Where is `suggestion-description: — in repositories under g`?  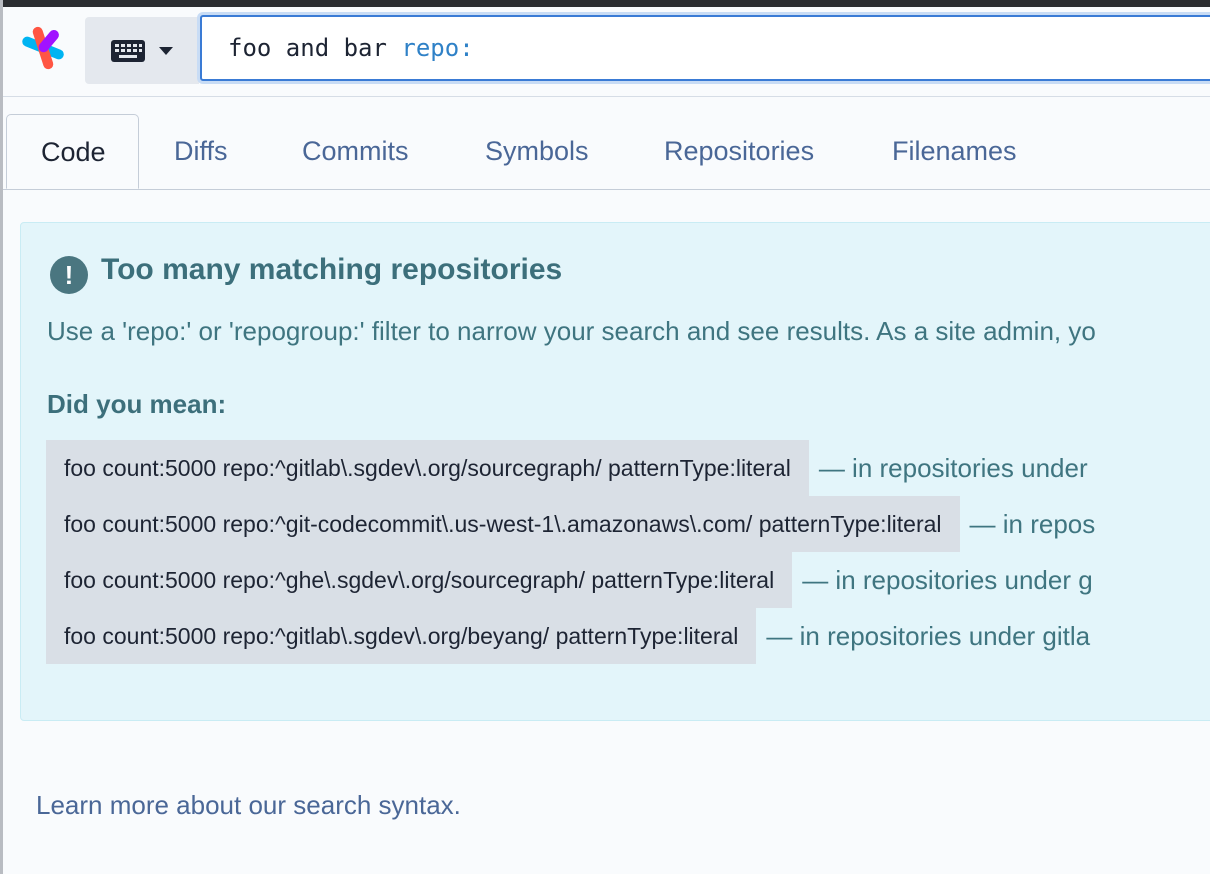 suggestion-description: — in repositories under g is located at coordinates (947, 579).